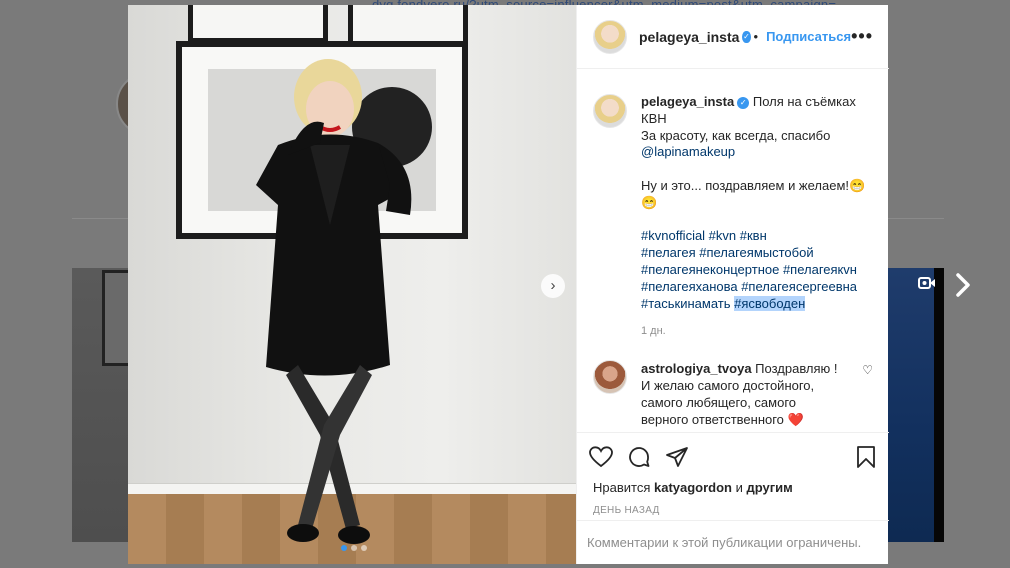  Describe the element at coordinates (770, 487) in the screenshot. I see `likes-others-link: другим` at that location.